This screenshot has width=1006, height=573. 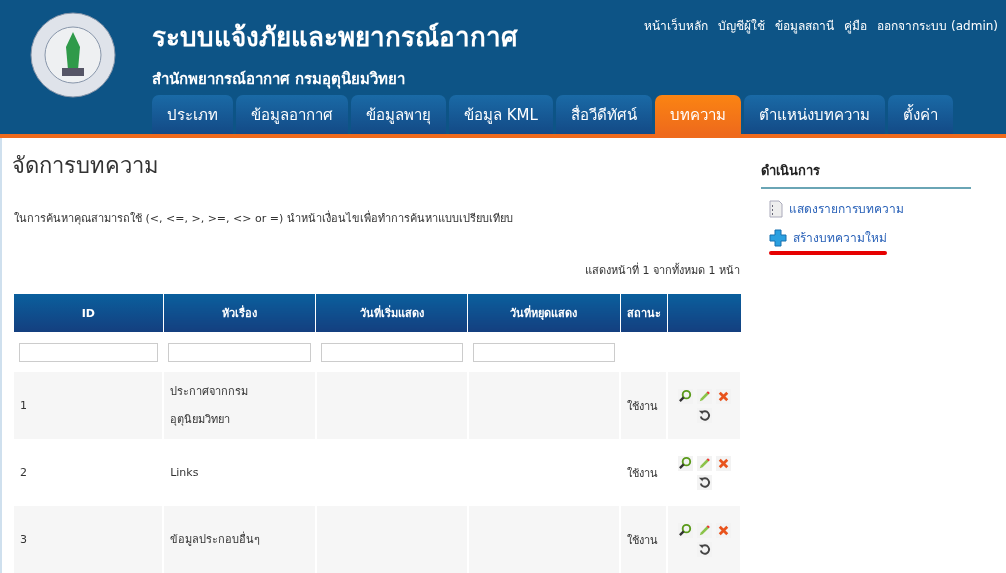 I want to click on logo-icon, so click(x=73, y=55).